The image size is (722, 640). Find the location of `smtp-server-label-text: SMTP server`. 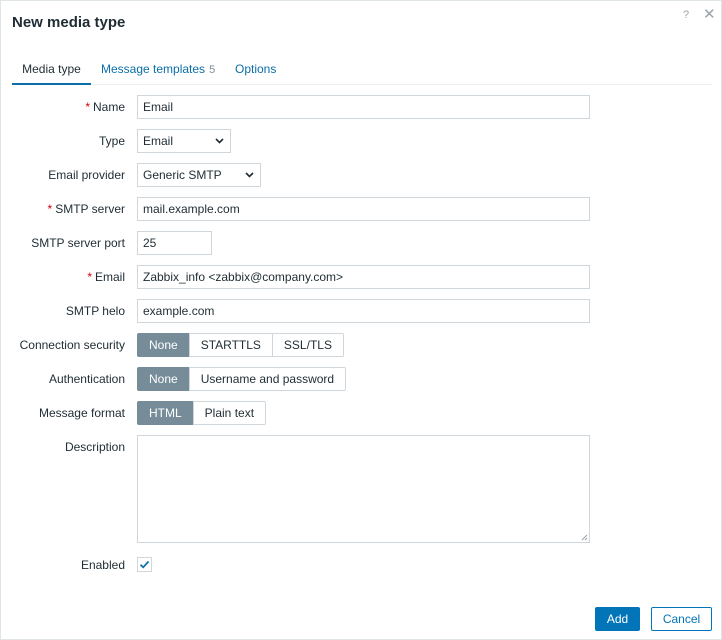

smtp-server-label-text: SMTP server is located at coordinates (90, 209).